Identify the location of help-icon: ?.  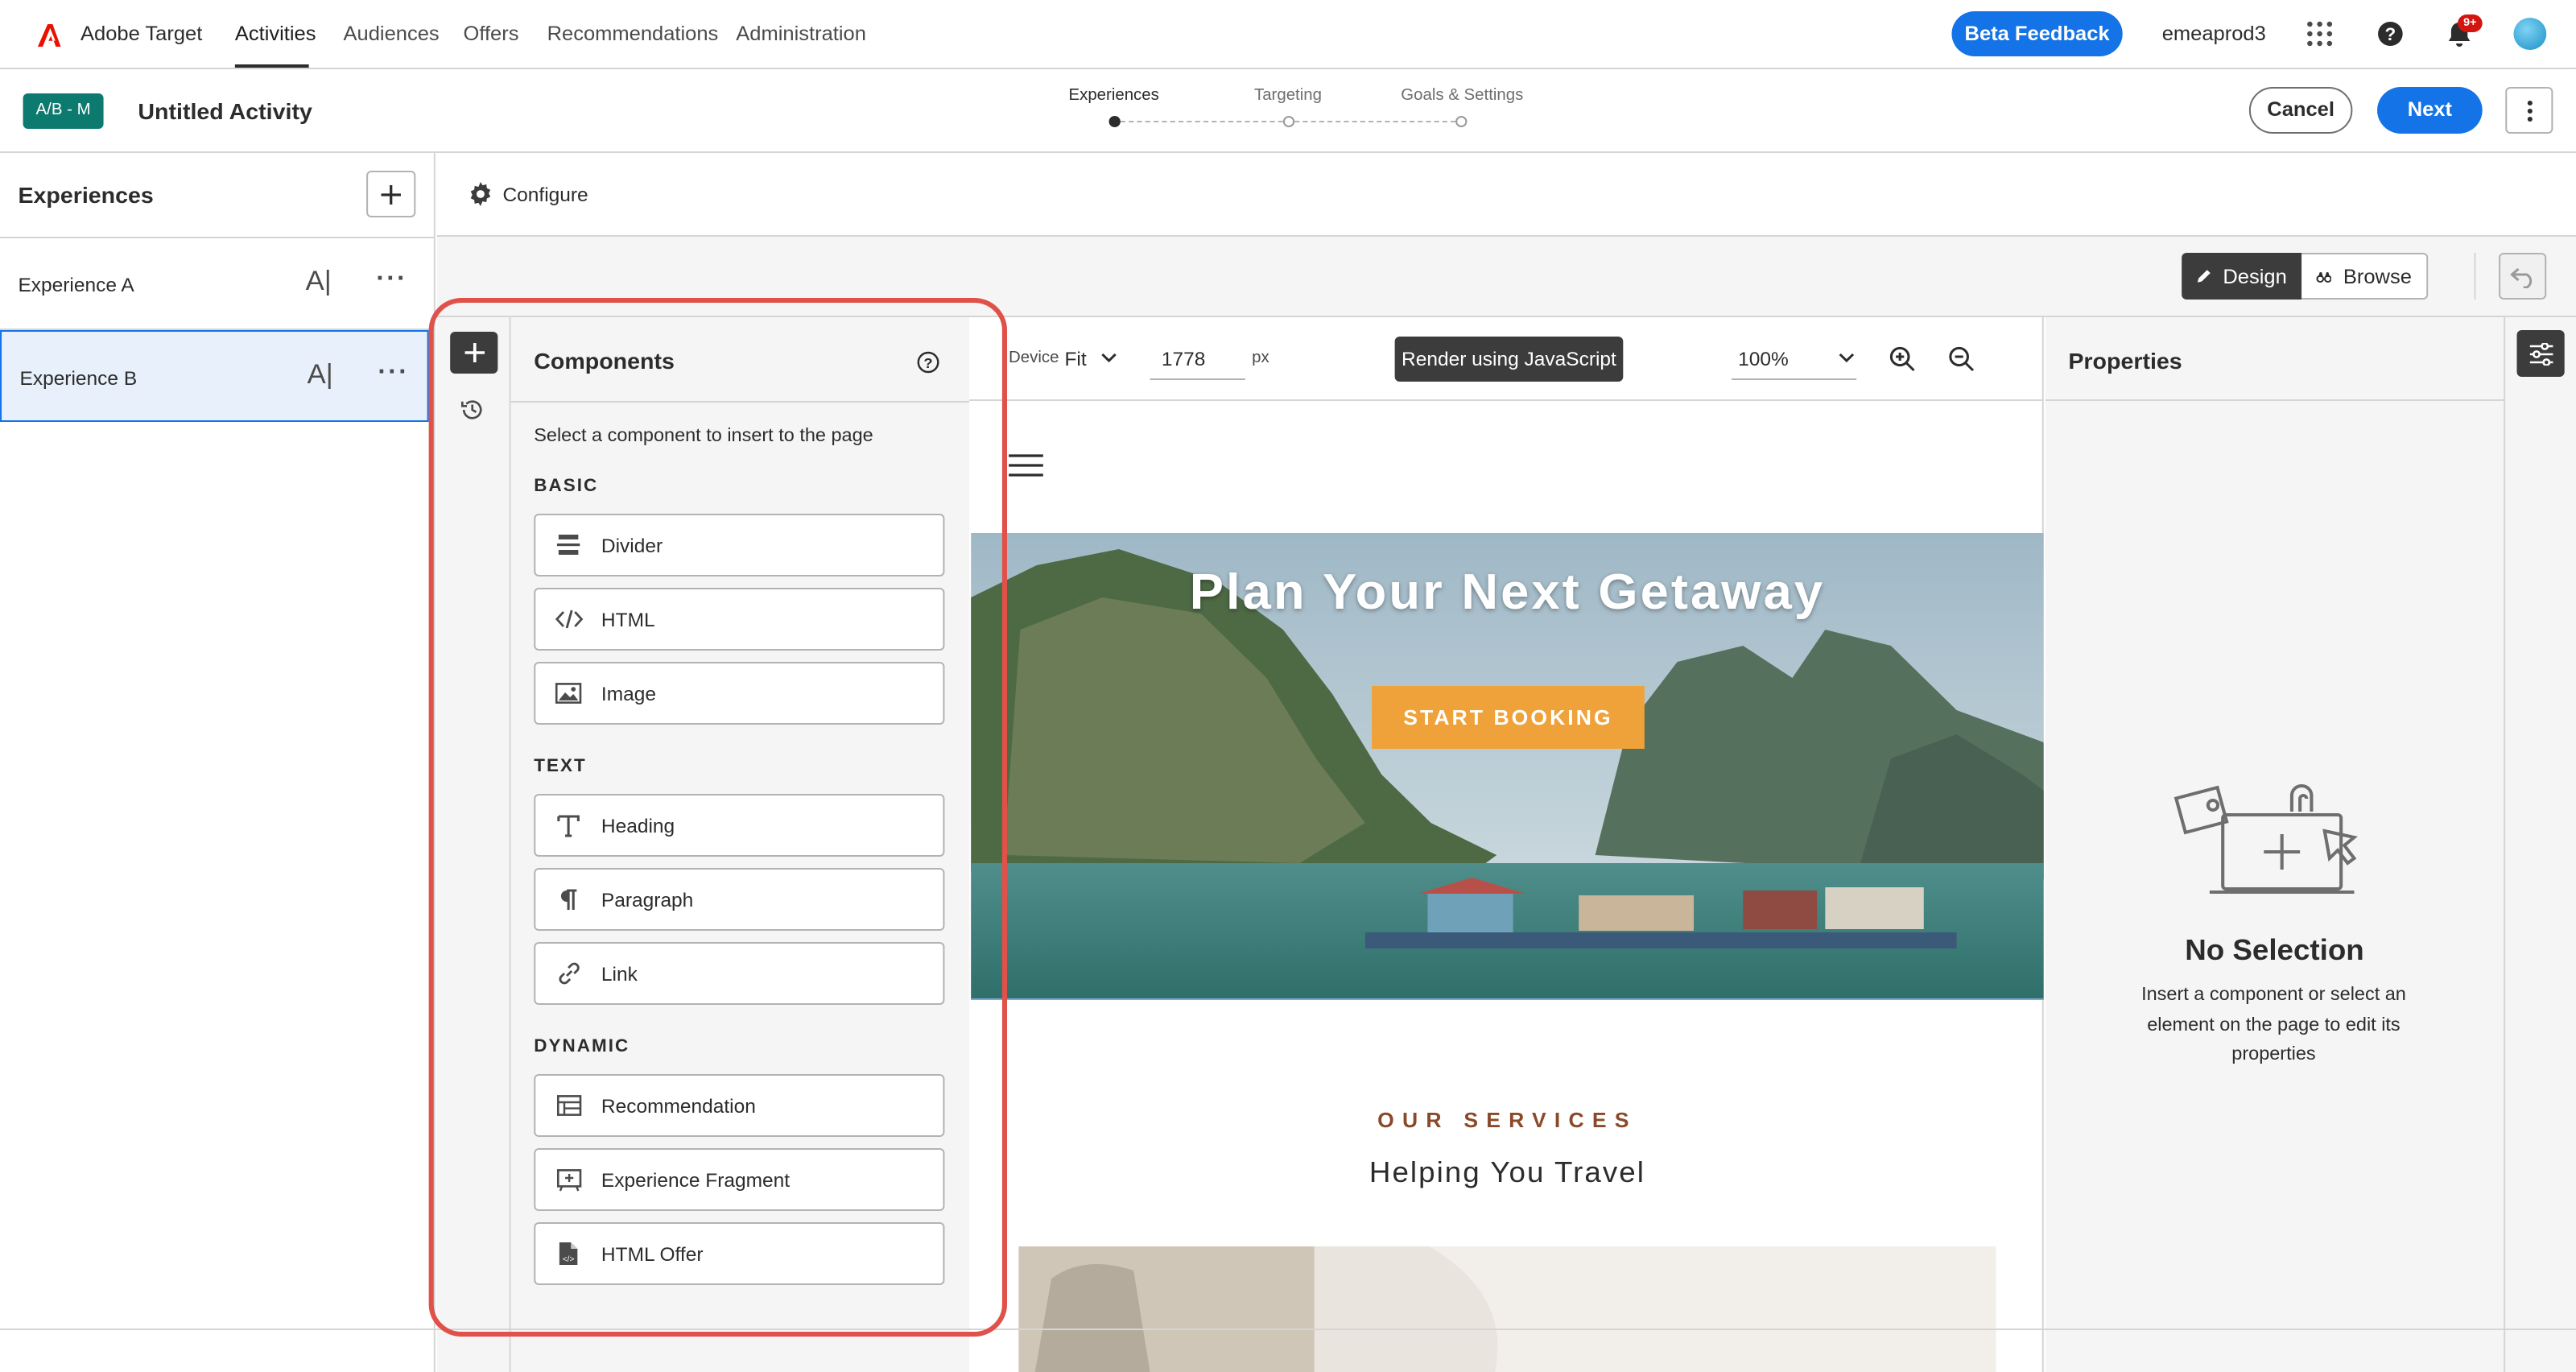
(2390, 34).